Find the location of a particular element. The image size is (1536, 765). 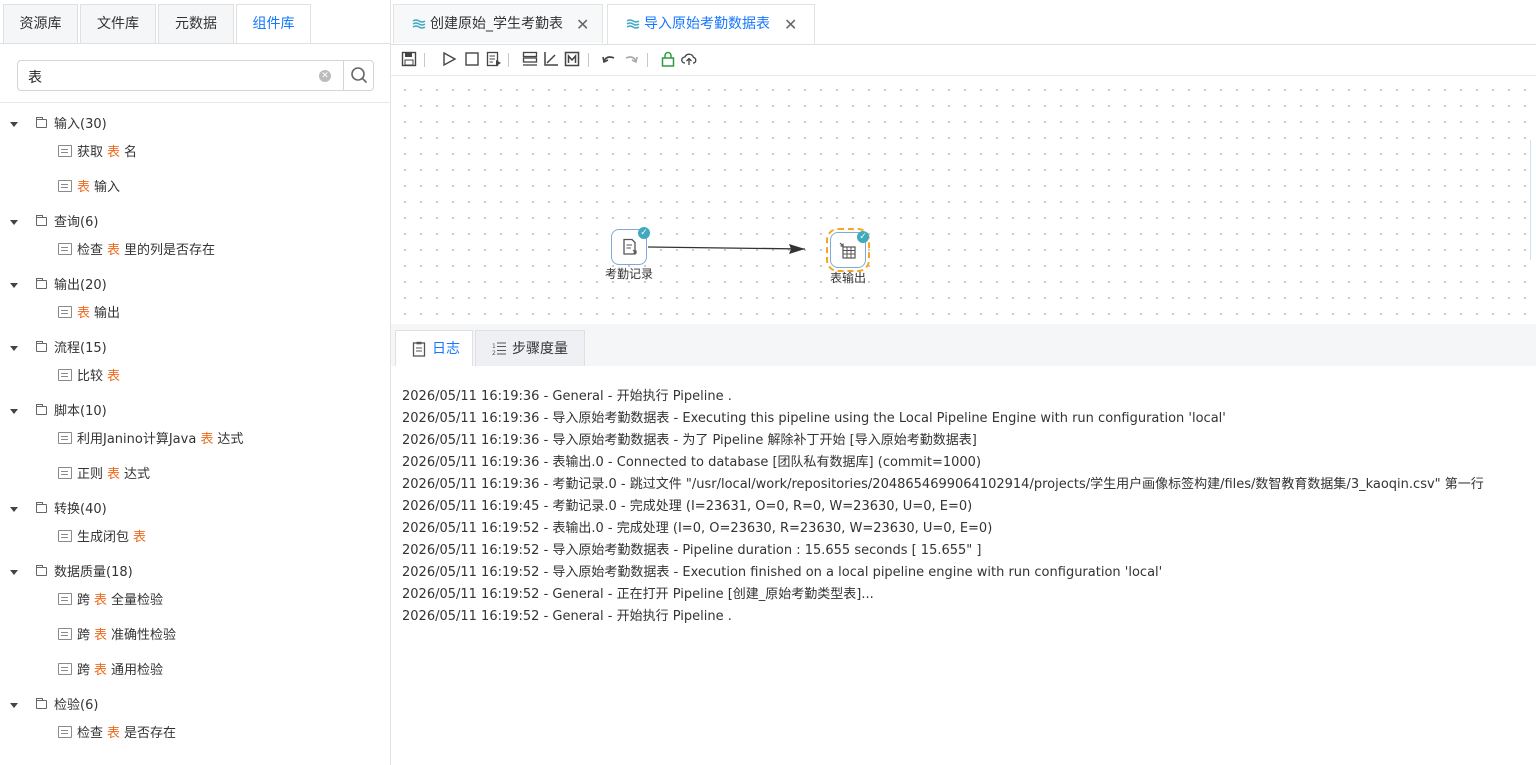

tree-item-compare-tables: 比较表 is located at coordinates (91, 377).